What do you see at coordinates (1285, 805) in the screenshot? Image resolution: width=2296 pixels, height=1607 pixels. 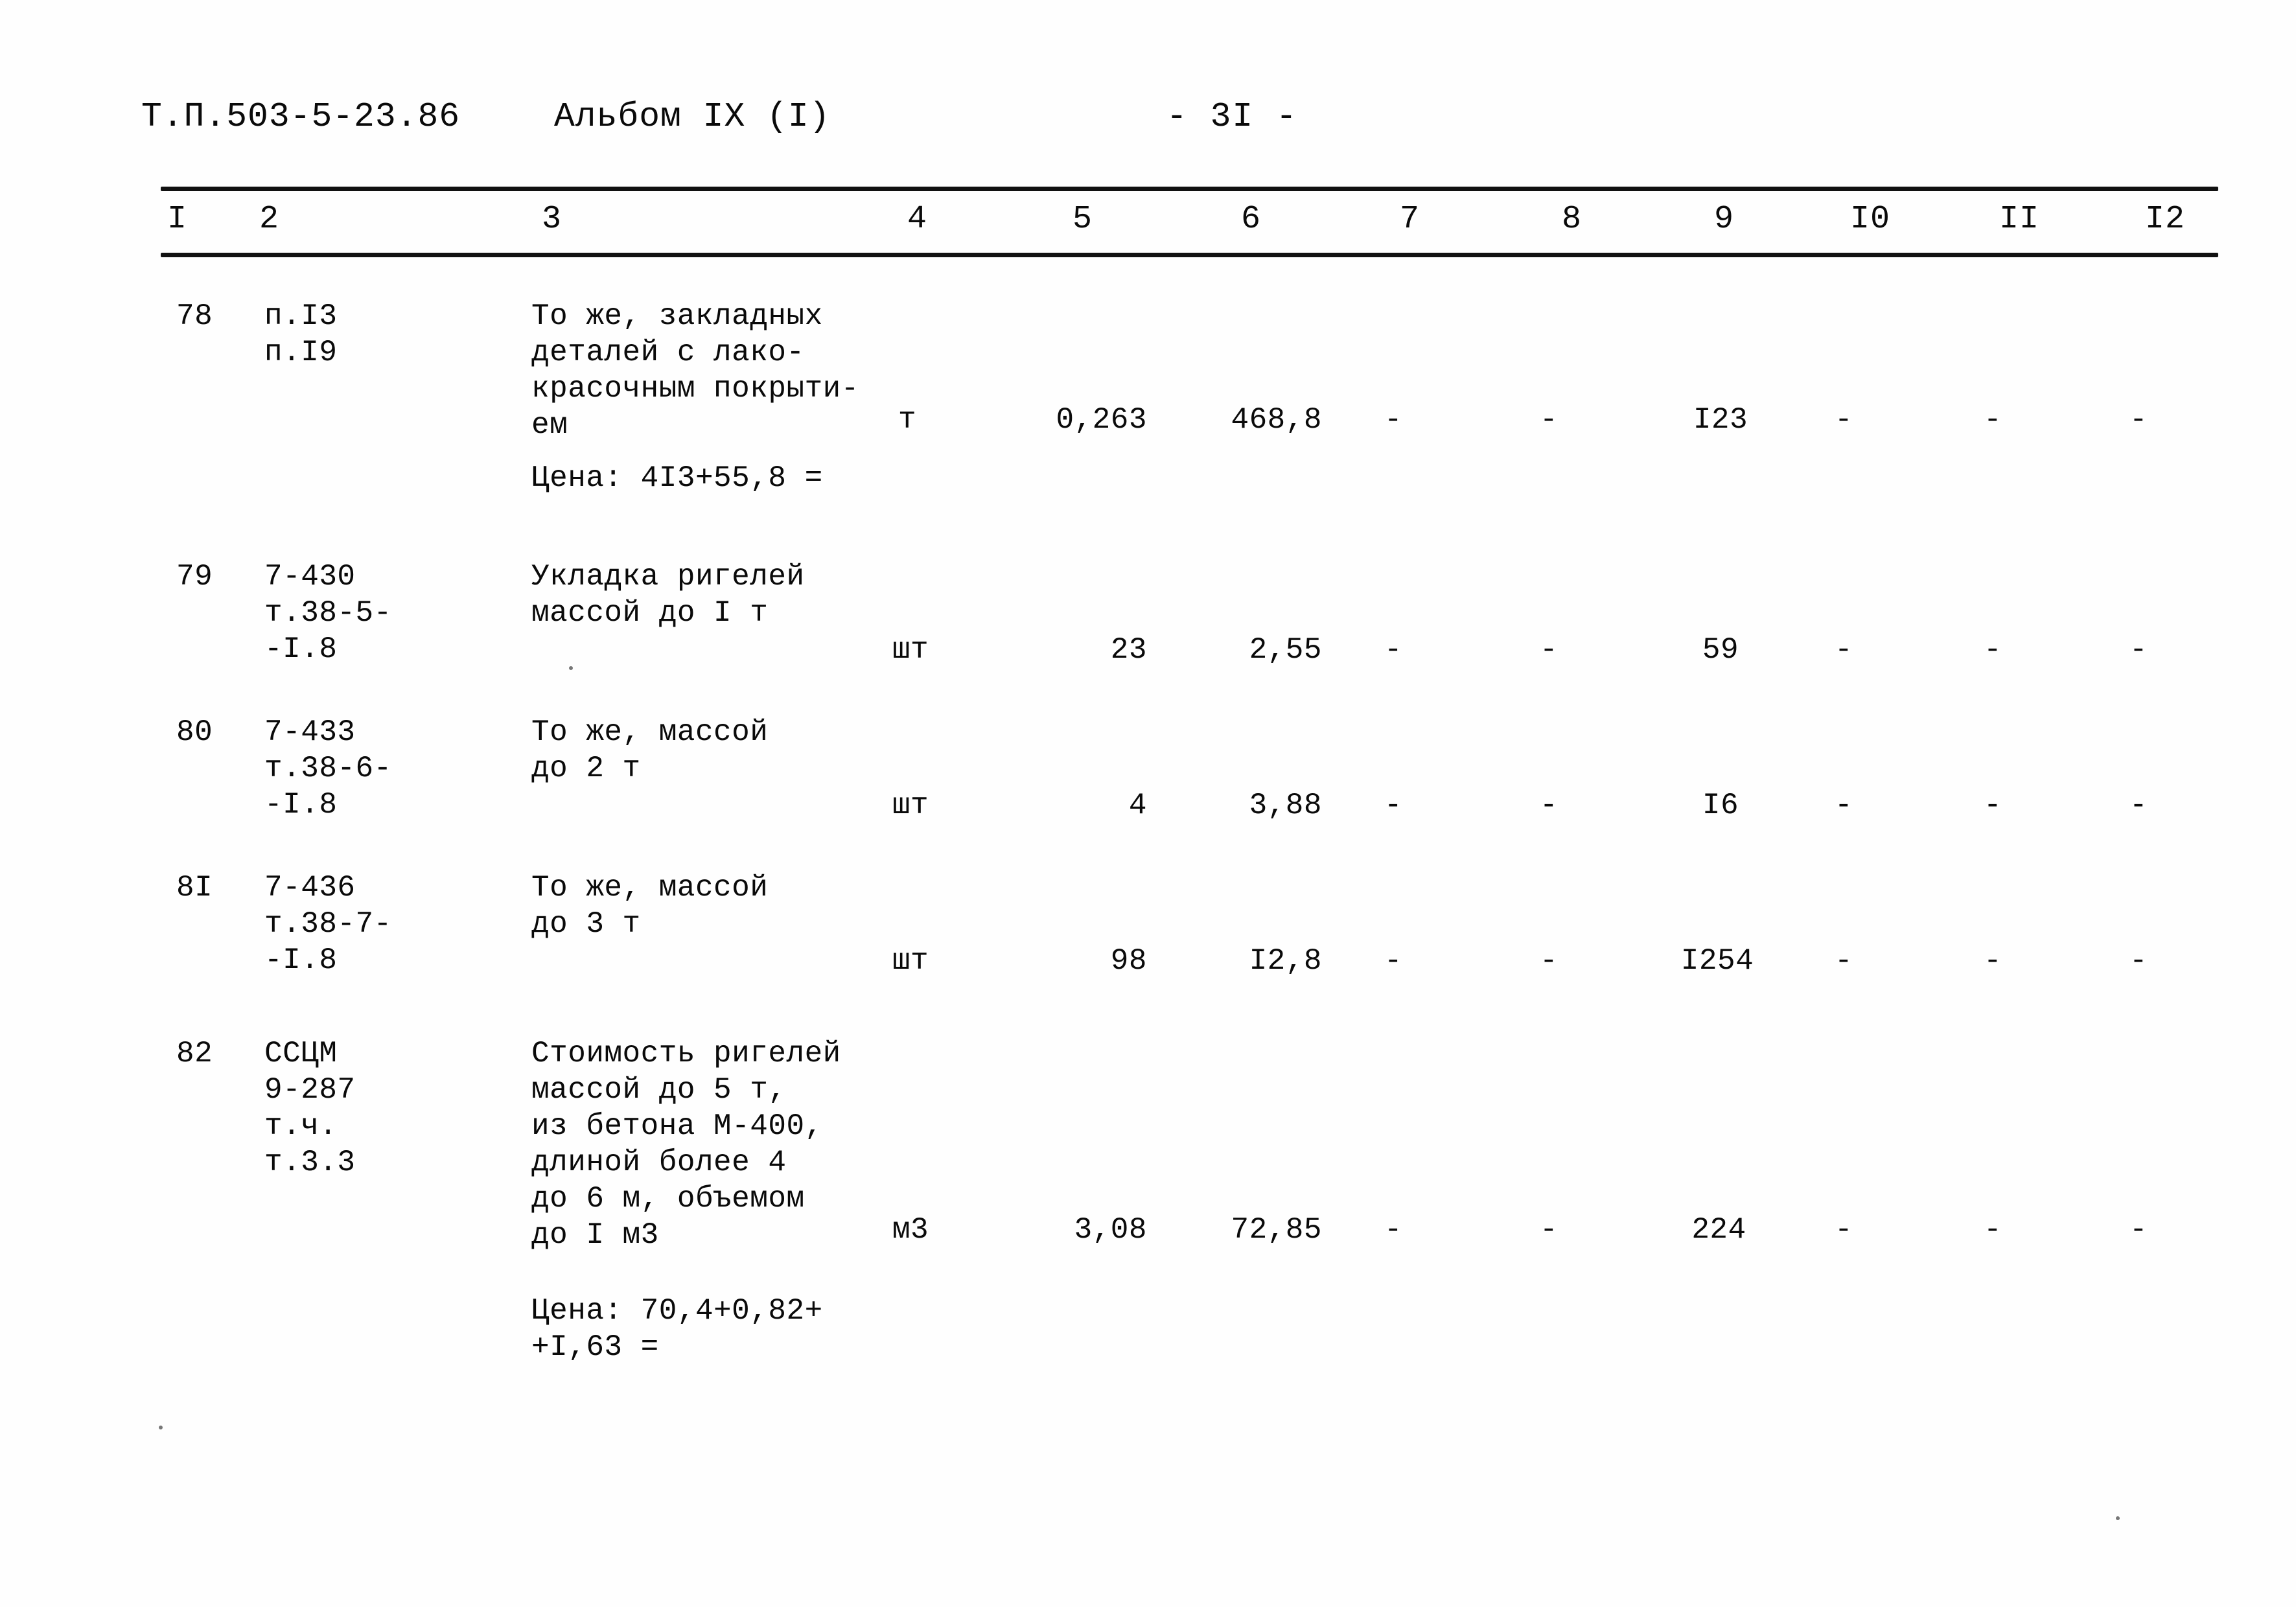 I see `cell-col6: 3,88` at bounding box center [1285, 805].